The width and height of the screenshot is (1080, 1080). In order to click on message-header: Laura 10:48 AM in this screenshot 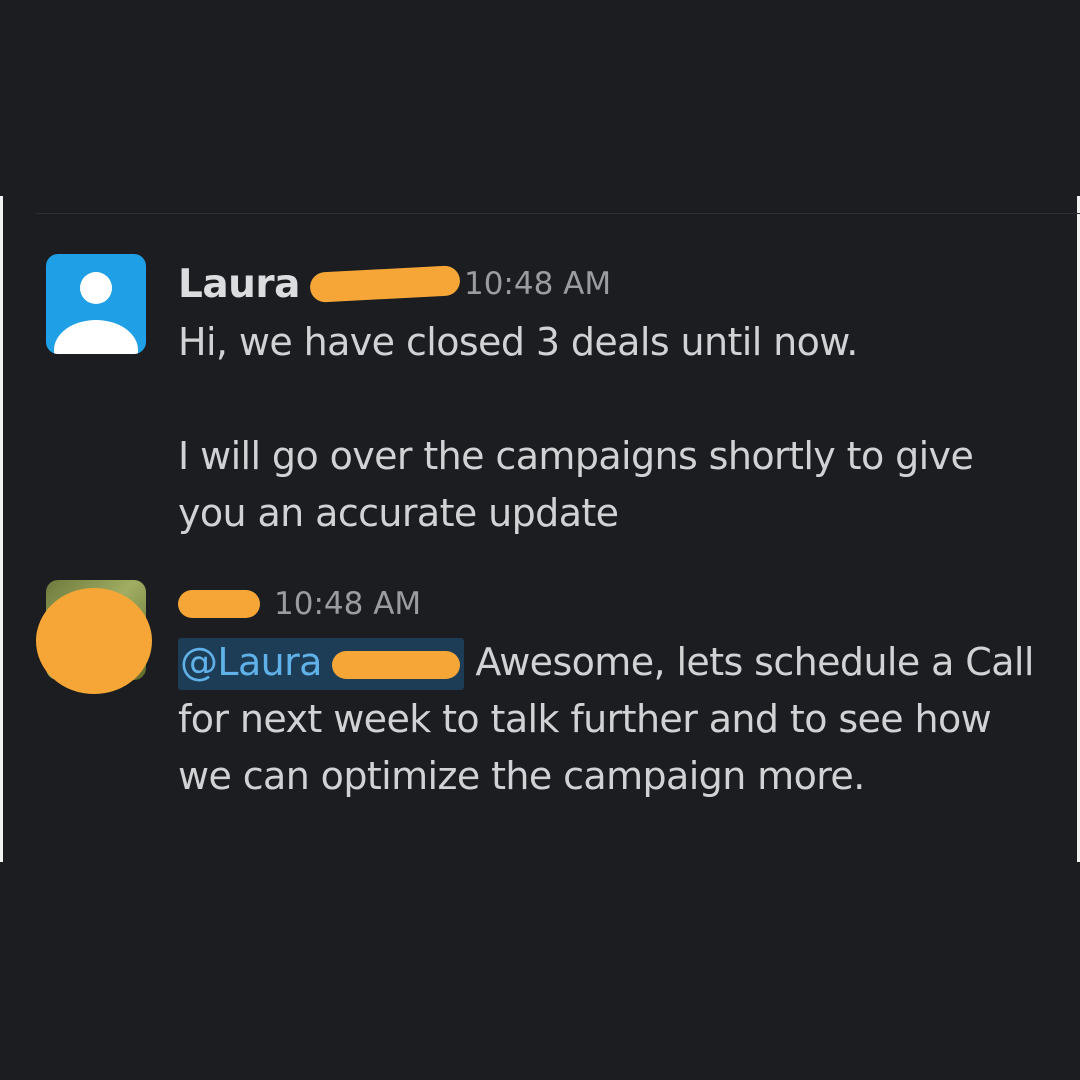, I will do `click(609, 284)`.